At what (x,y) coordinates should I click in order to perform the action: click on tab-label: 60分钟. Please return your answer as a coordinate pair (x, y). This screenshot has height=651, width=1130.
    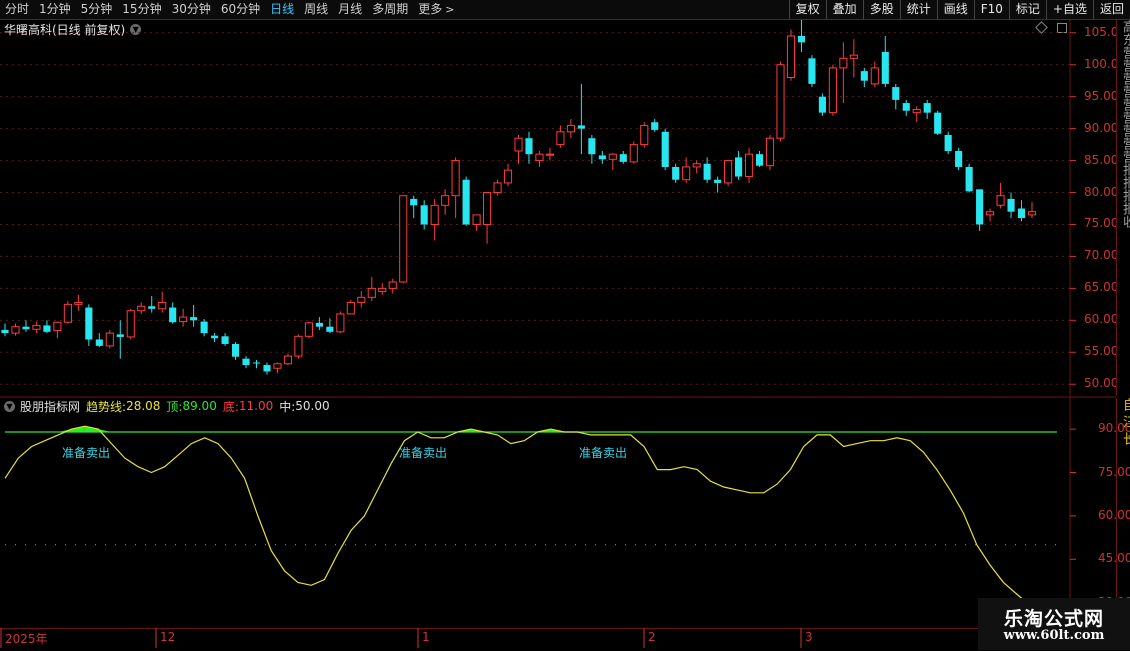
    Looking at the image, I should click on (240, 9).